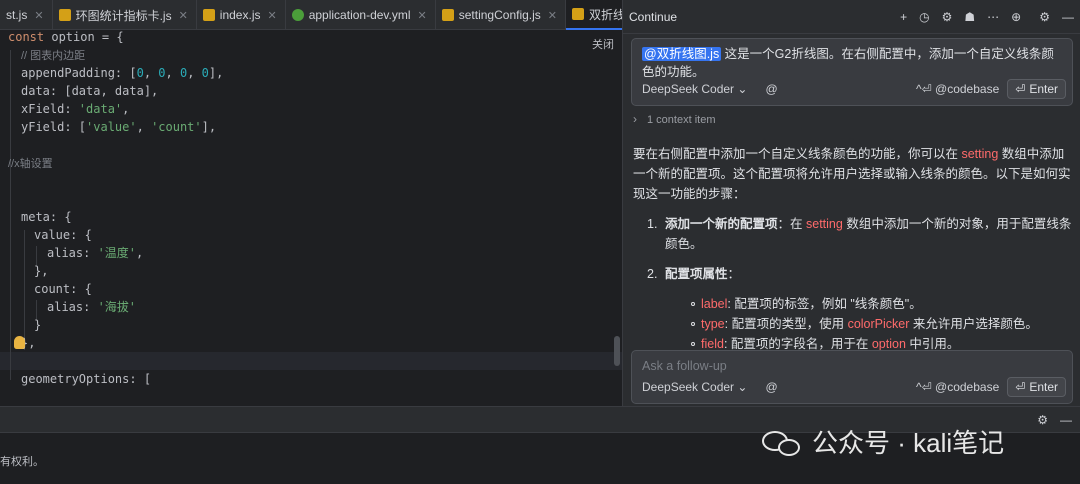 The image size is (1080, 484). What do you see at coordinates (603, 44) in the screenshot?
I see `close-label: 关闭` at bounding box center [603, 44].